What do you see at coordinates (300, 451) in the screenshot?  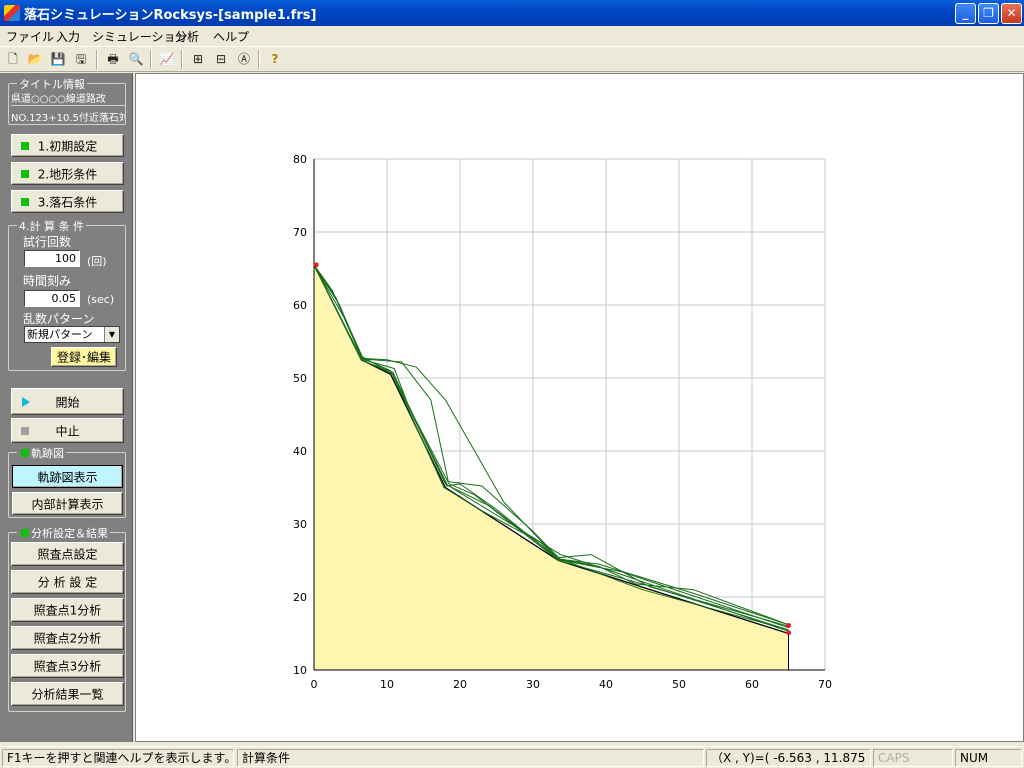 I see `y-tick-label: 40` at bounding box center [300, 451].